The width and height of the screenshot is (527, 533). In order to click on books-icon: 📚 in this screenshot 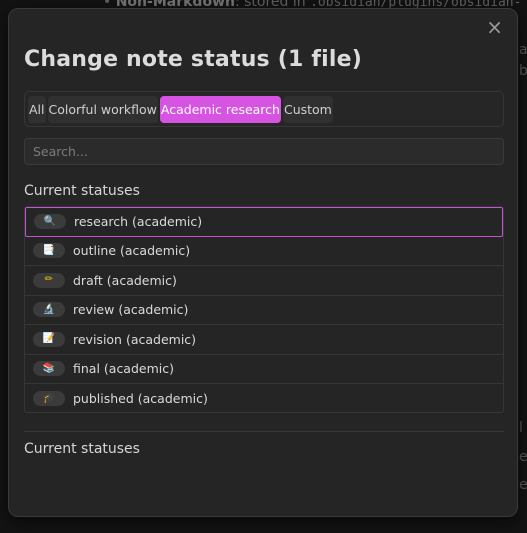, I will do `click(49, 369)`.